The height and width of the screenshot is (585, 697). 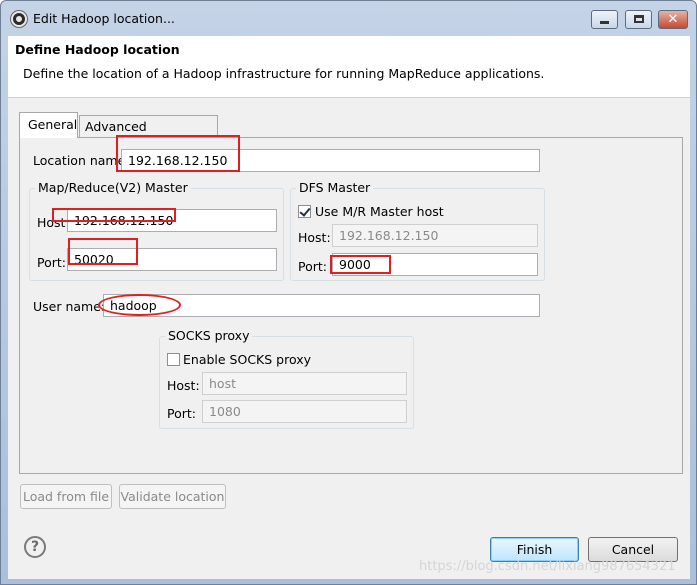 I want to click on close-icon: ✕, so click(x=673, y=19).